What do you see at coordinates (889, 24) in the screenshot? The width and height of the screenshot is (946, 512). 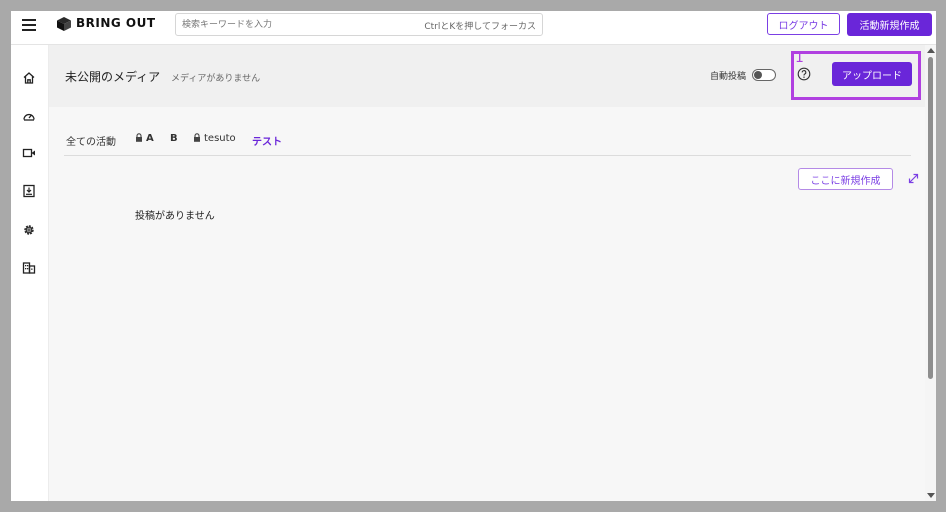 I see `new-activity-button: 活動新規作成` at bounding box center [889, 24].